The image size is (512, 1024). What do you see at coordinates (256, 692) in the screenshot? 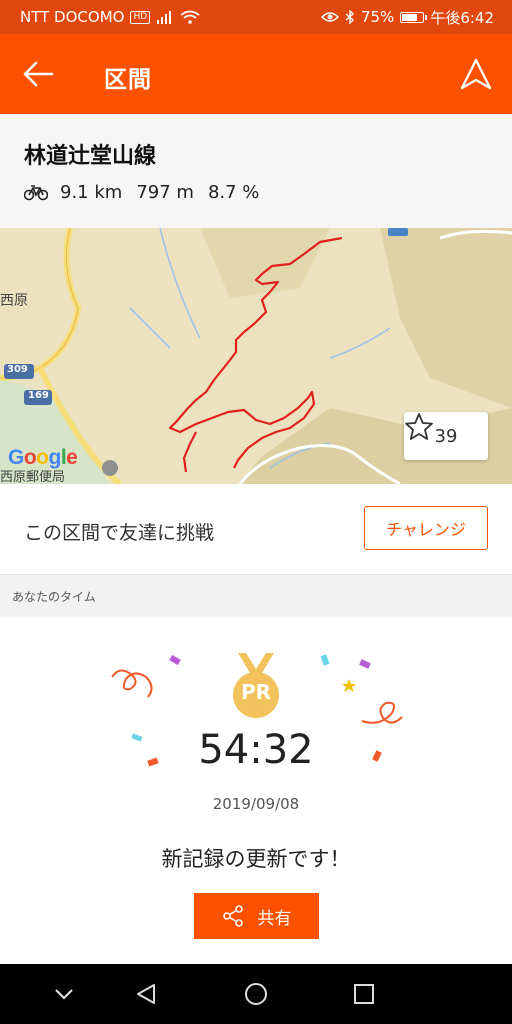
I see `pr-badge-label: PR` at bounding box center [256, 692].